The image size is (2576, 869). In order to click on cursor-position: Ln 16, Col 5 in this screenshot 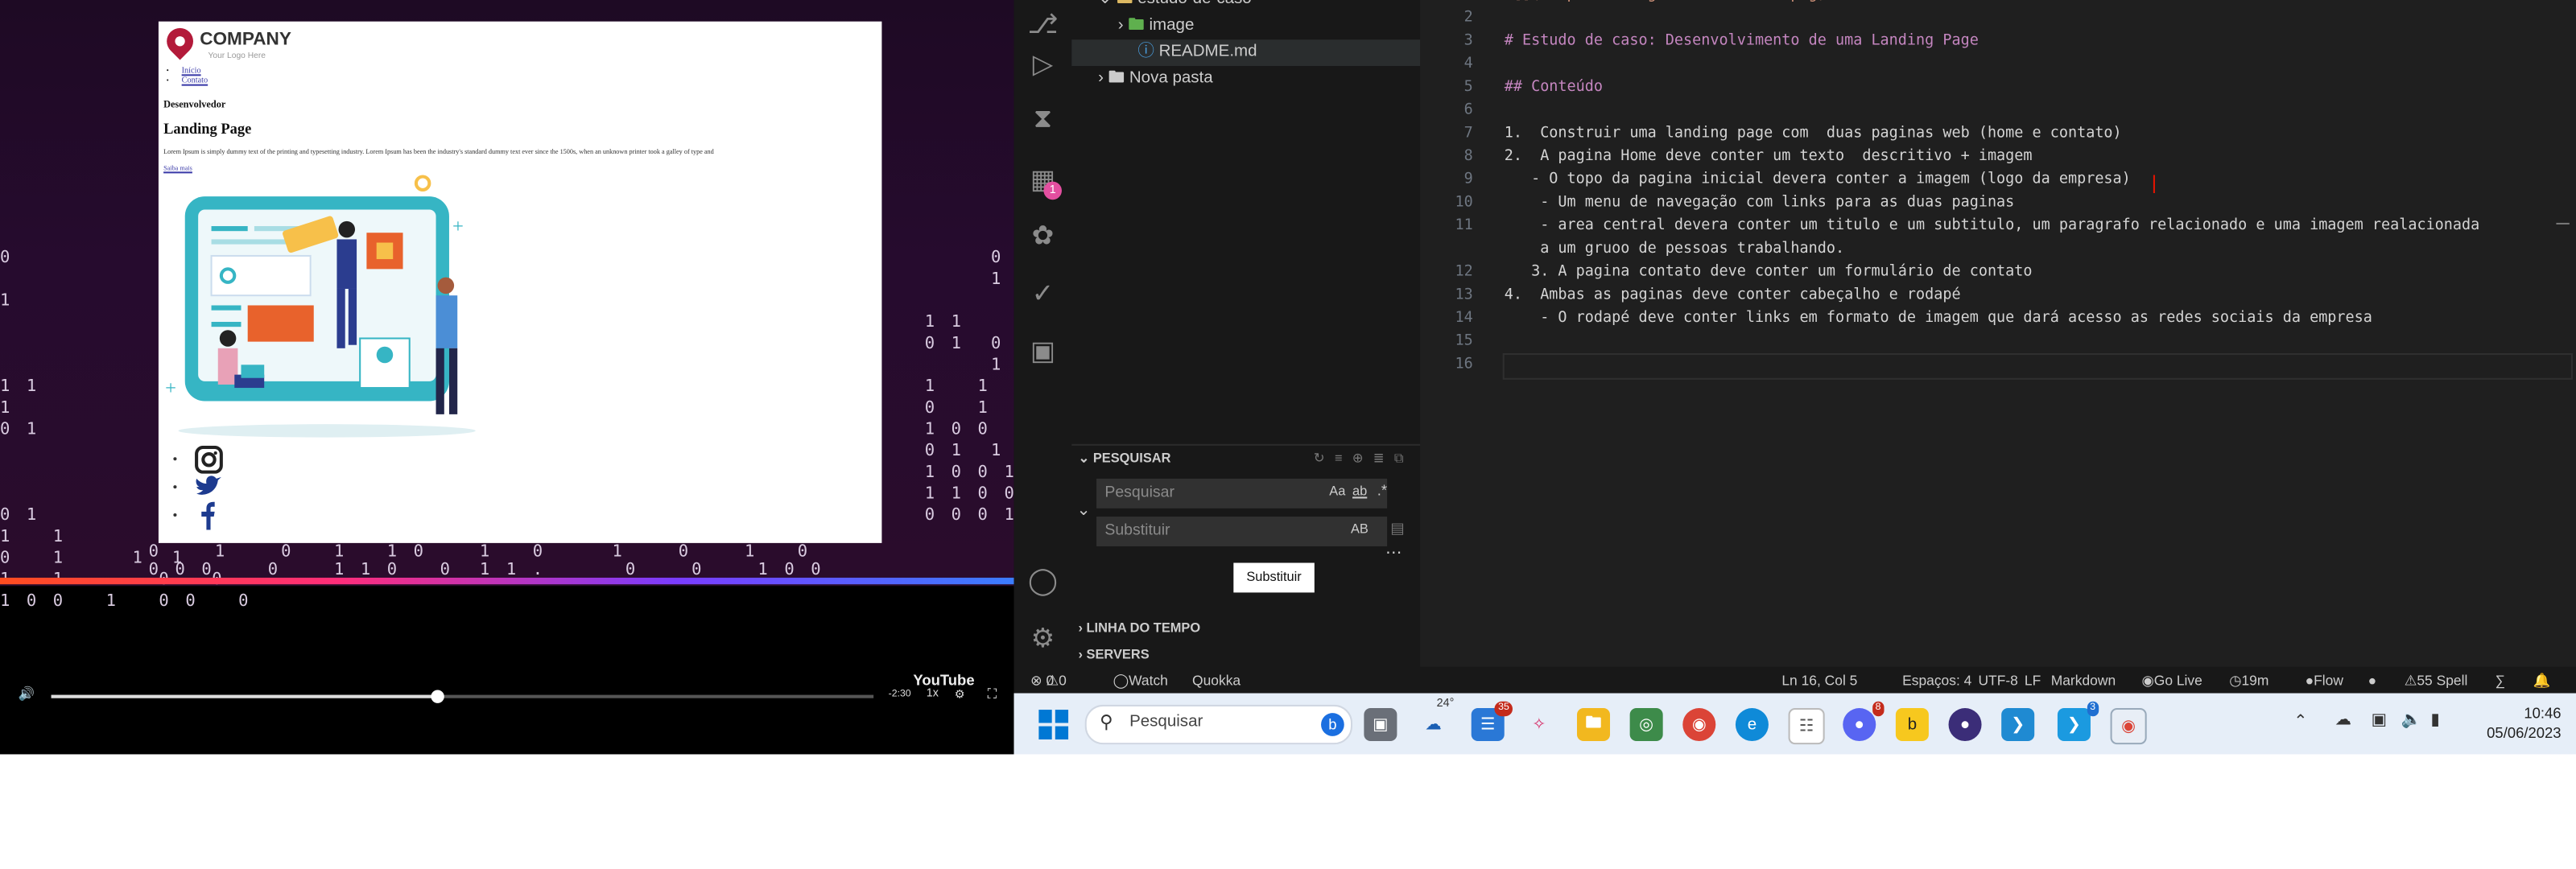, I will do `click(1819, 680)`.